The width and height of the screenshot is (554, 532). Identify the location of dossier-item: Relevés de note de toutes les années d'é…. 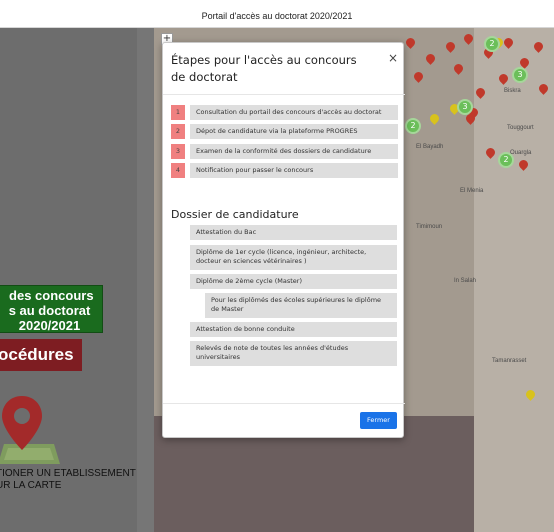
(293, 353).